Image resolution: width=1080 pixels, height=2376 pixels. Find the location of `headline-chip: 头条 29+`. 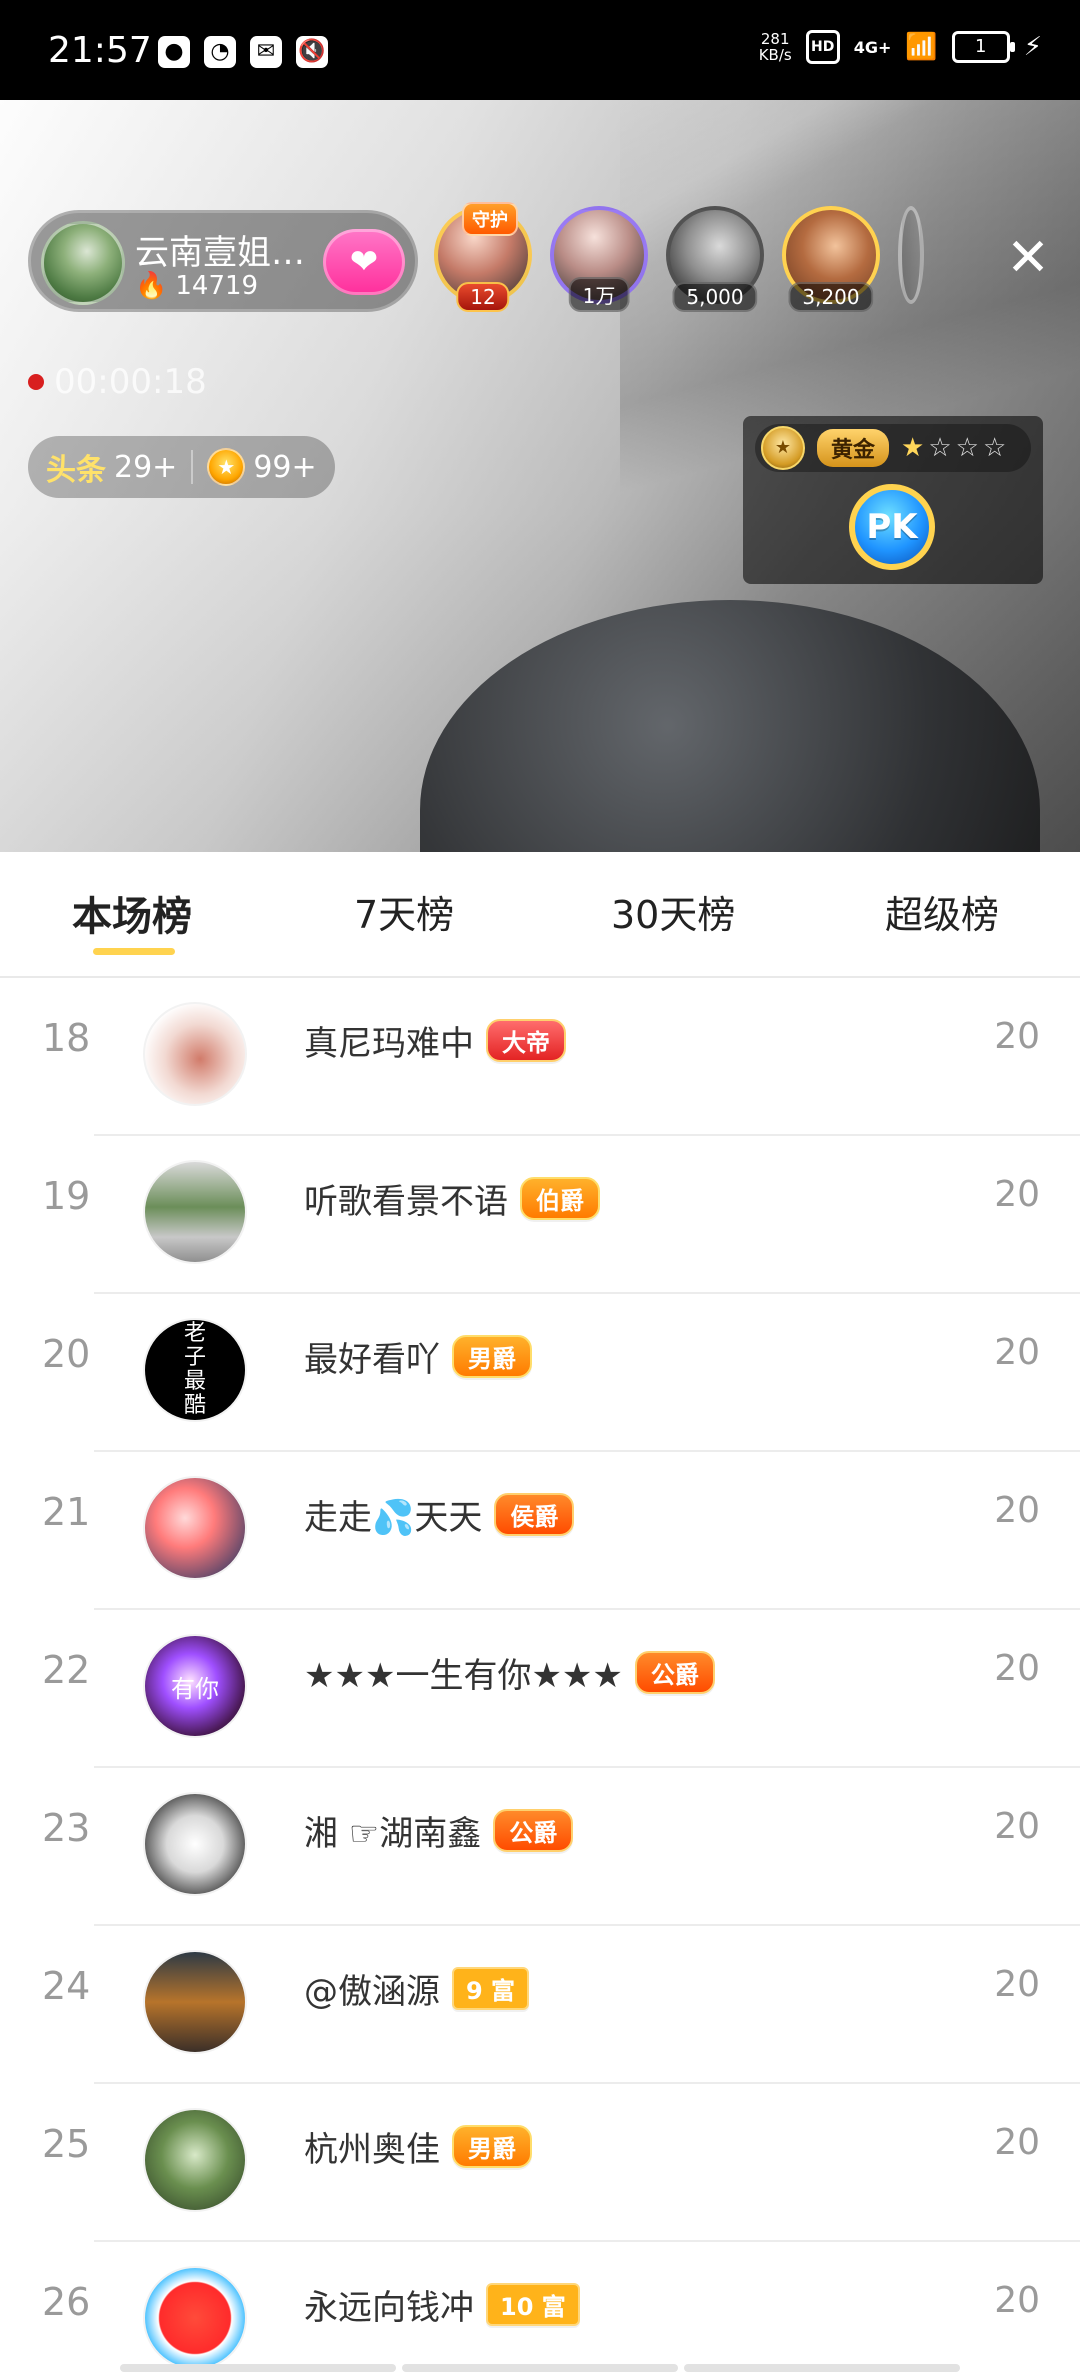

headline-chip: 头条 29+ is located at coordinates (111, 467).